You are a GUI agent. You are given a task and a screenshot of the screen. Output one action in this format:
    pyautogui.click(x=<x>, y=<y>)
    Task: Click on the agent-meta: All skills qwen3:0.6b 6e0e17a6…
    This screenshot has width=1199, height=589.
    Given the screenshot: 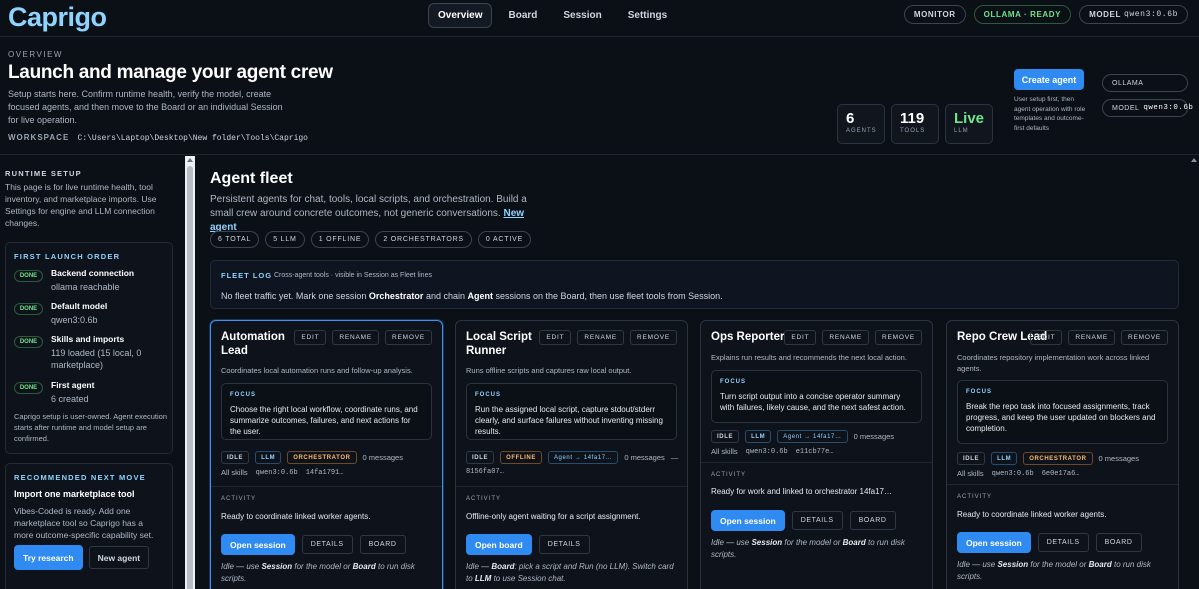 What is the action you would take?
    pyautogui.click(x=1018, y=473)
    